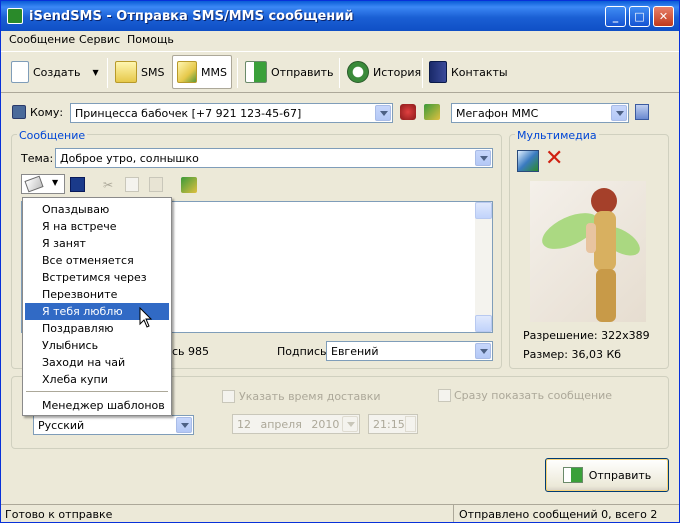 The image size is (680, 523). I want to click on signature-combo: Евгений, so click(409, 351).